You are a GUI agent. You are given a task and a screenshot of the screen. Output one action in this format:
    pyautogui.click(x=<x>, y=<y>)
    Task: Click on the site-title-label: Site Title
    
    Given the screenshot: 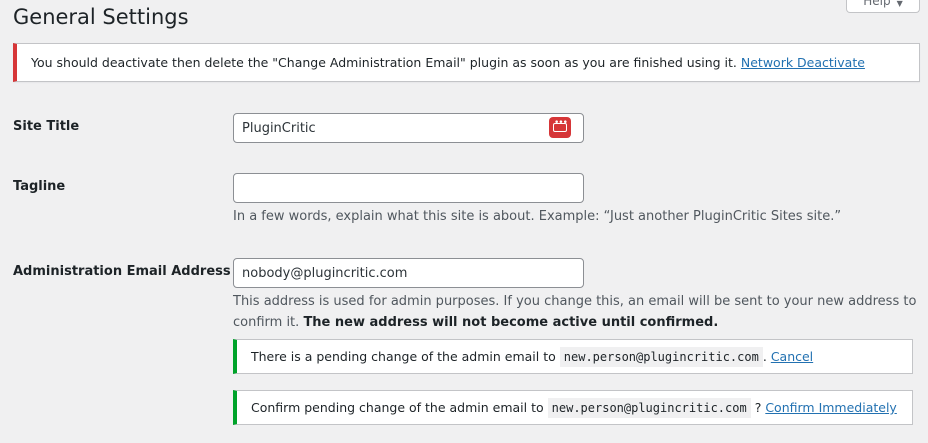 What is the action you would take?
    pyautogui.click(x=46, y=126)
    